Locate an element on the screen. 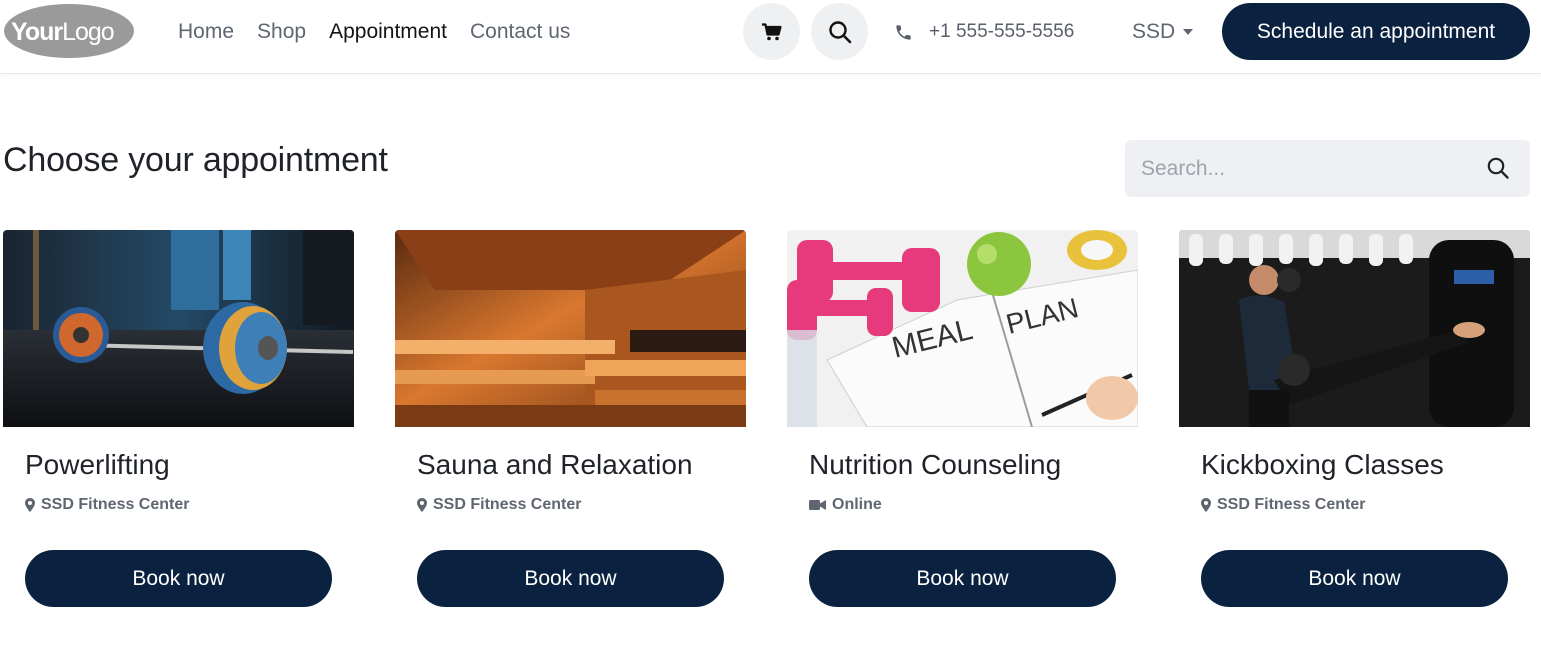 Image resolution: width=1541 pixels, height=651 pixels. header-search-button is located at coordinates (839, 31).